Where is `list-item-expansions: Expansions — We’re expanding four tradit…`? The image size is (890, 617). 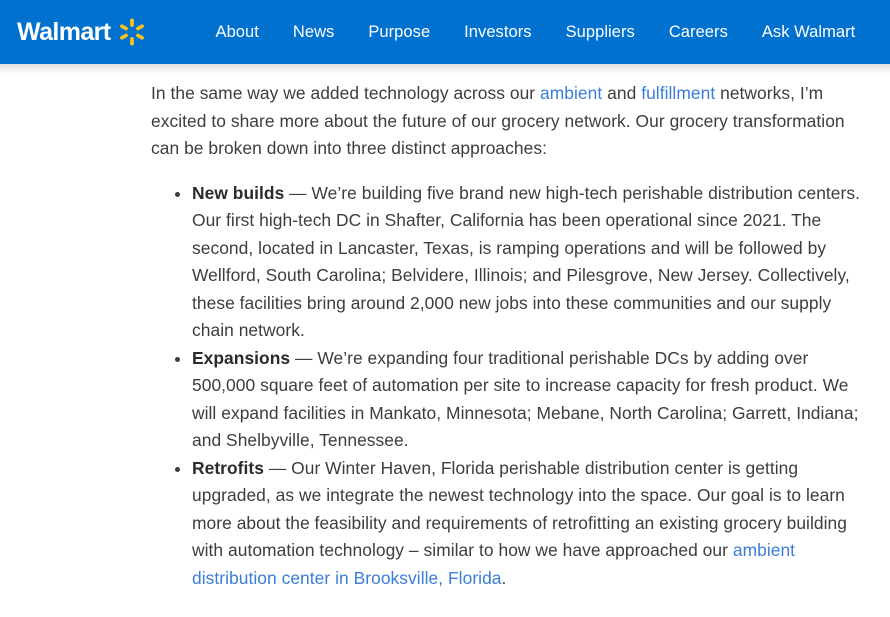
list-item-expansions: Expansions — We’re expanding four tradit… is located at coordinates (506, 400).